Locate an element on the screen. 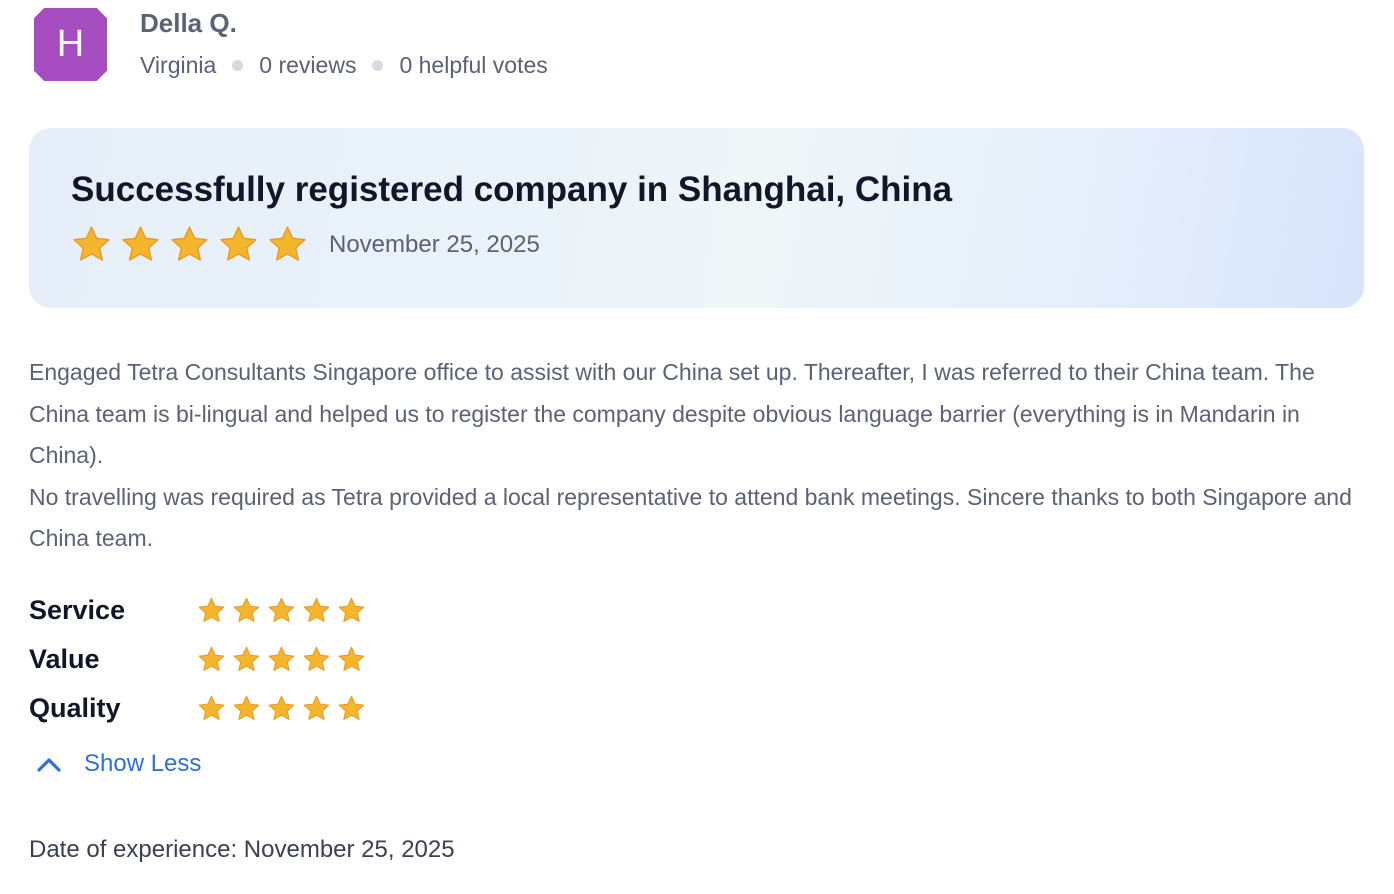  review-rating: November 25, 2025 is located at coordinates (305, 244).